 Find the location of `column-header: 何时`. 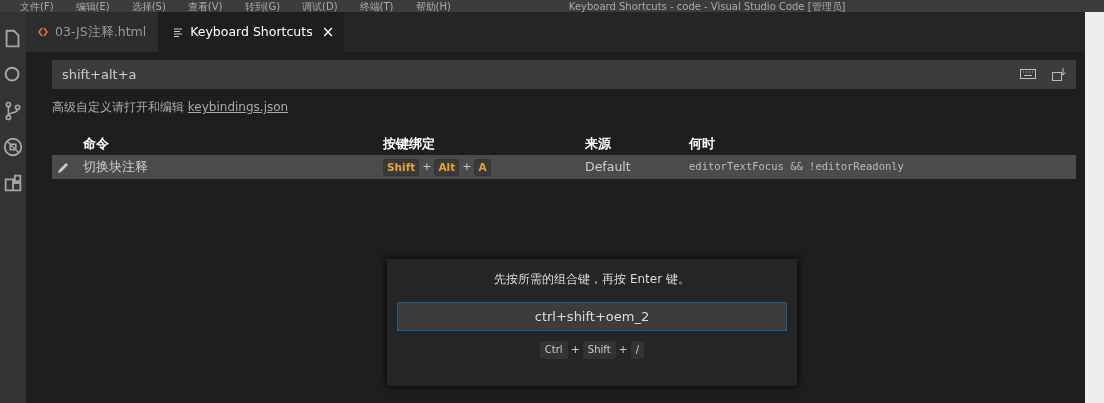

column-header: 何时 is located at coordinates (702, 143).